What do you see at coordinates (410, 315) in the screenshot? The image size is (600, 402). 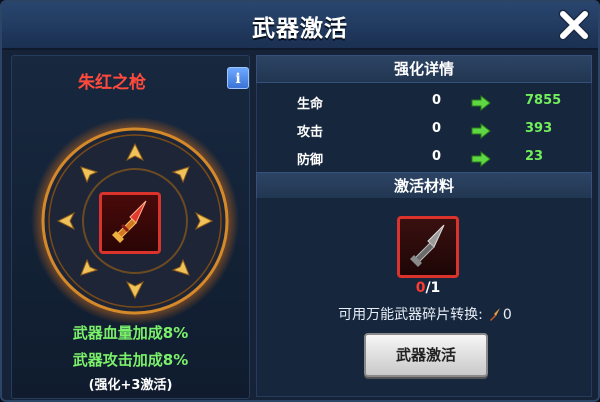 I see `convert-text: 可用万能武器碎片转换:` at bounding box center [410, 315].